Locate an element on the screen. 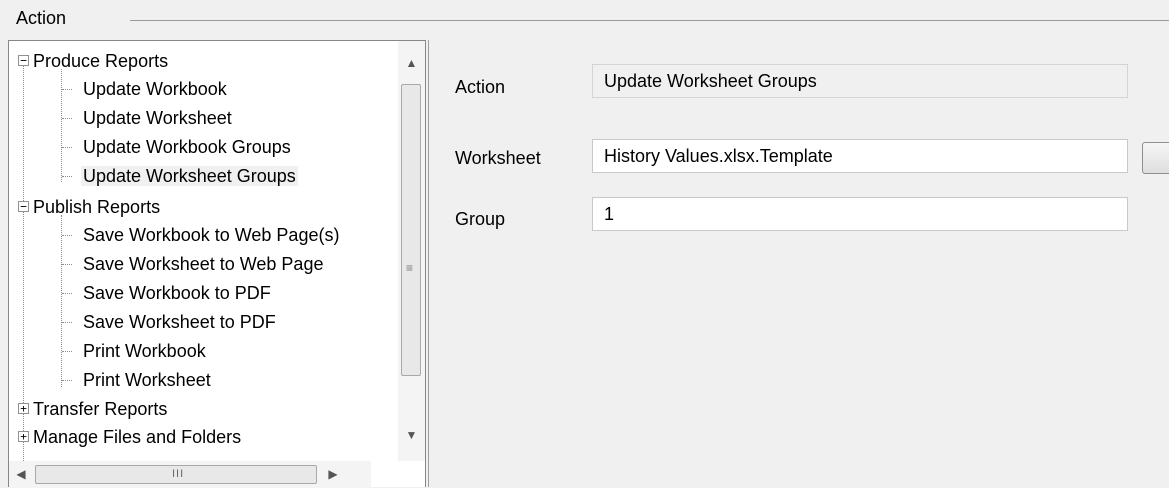 This screenshot has height=488, width=1169. tree-node-save-worksheet-web: Save Worksheet to Web Page is located at coordinates (203, 264).